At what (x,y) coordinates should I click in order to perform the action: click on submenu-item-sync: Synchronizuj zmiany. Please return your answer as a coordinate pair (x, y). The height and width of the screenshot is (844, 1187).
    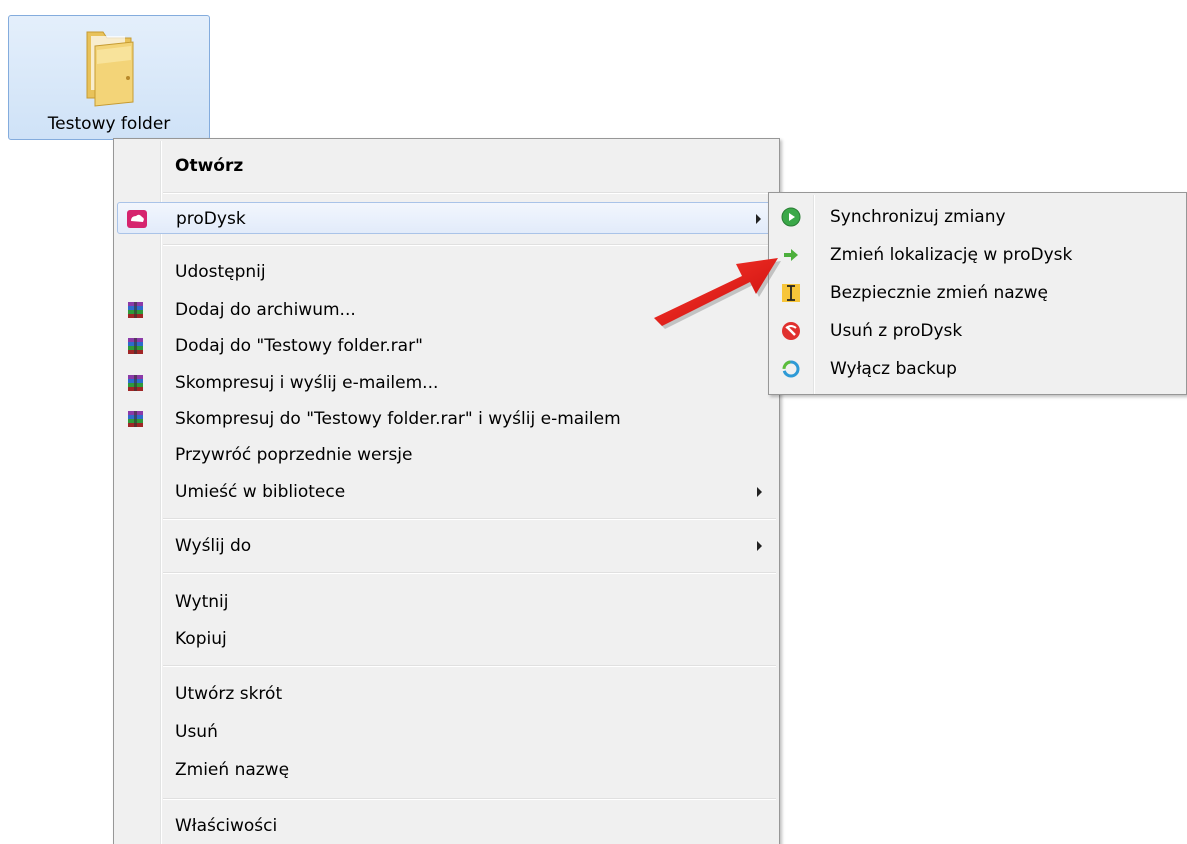
    Looking at the image, I should click on (977, 217).